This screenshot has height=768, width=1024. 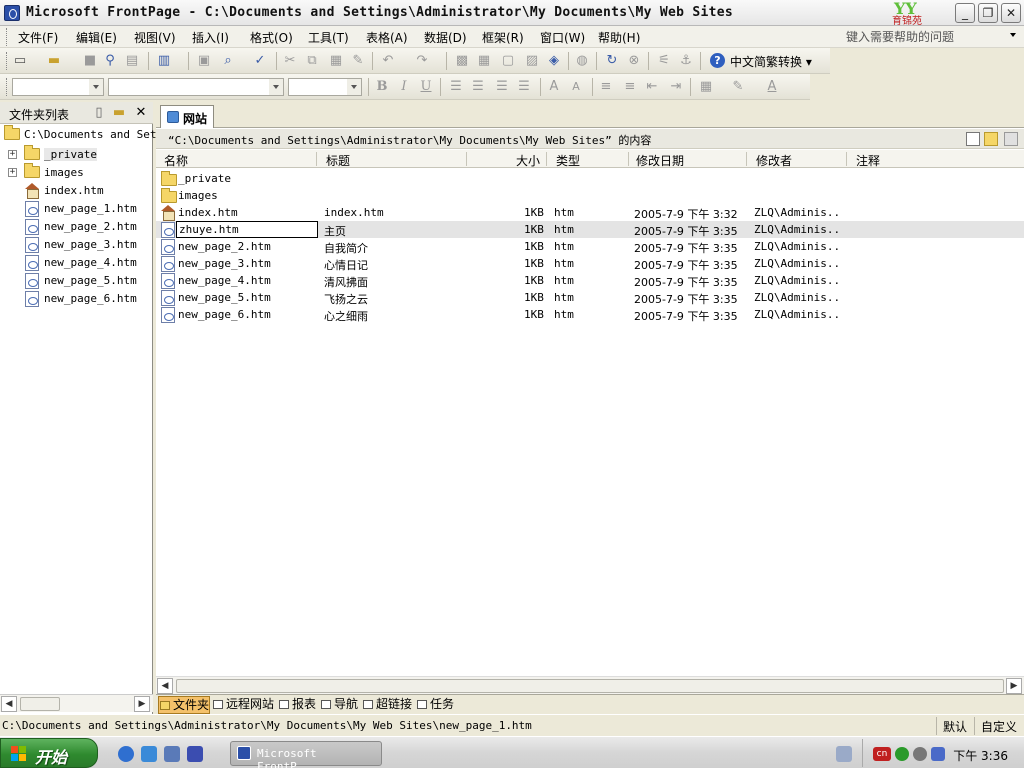 I want to click on search-icon: ⚲, so click(x=110, y=61).